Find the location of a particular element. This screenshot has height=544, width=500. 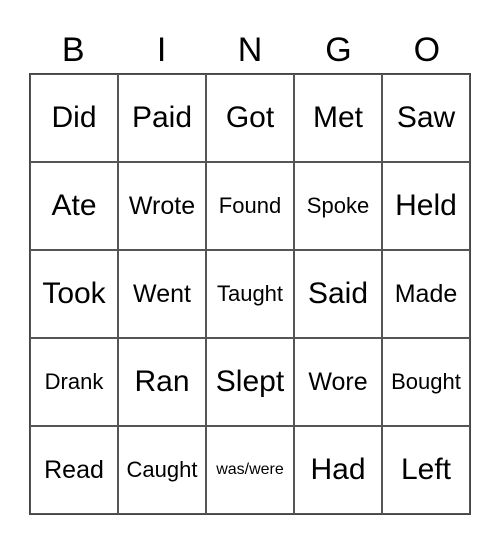

bingo-cell: Ate is located at coordinates (74, 206).